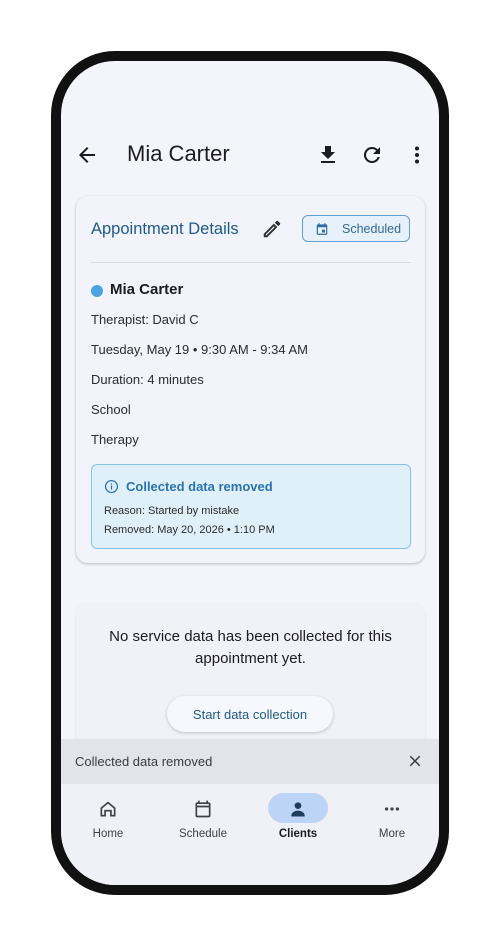  Describe the element at coordinates (322, 229) in the screenshot. I see `calendar-event-icon` at that location.